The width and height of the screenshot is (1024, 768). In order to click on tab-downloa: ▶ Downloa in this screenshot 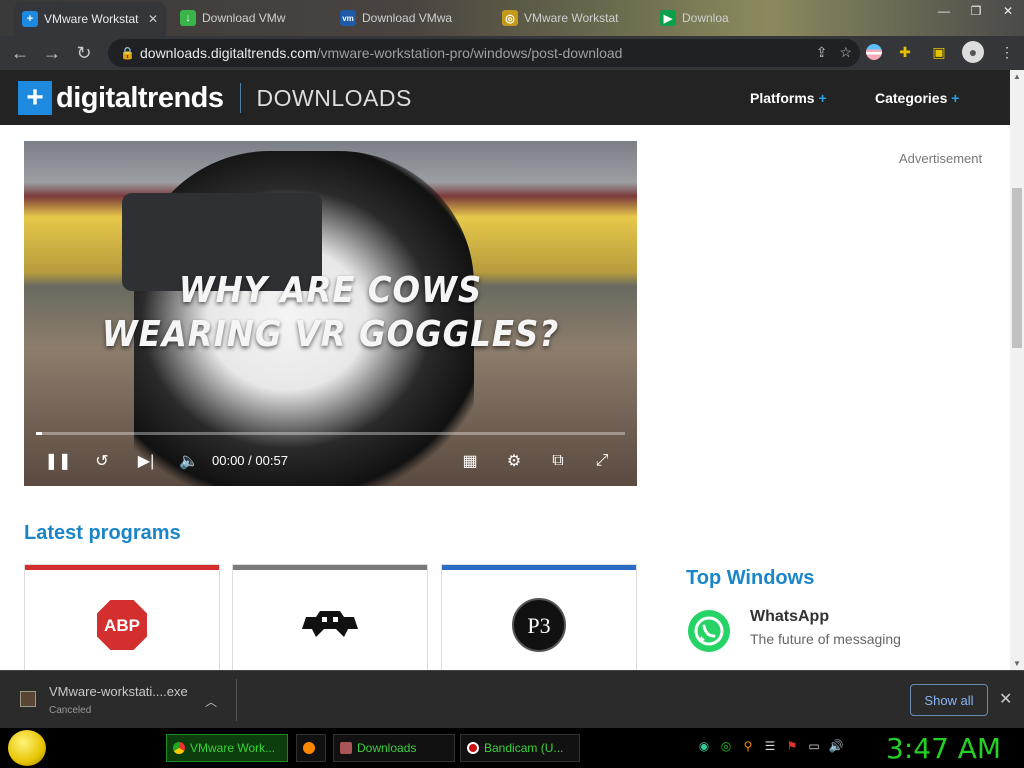, I will do `click(732, 18)`.